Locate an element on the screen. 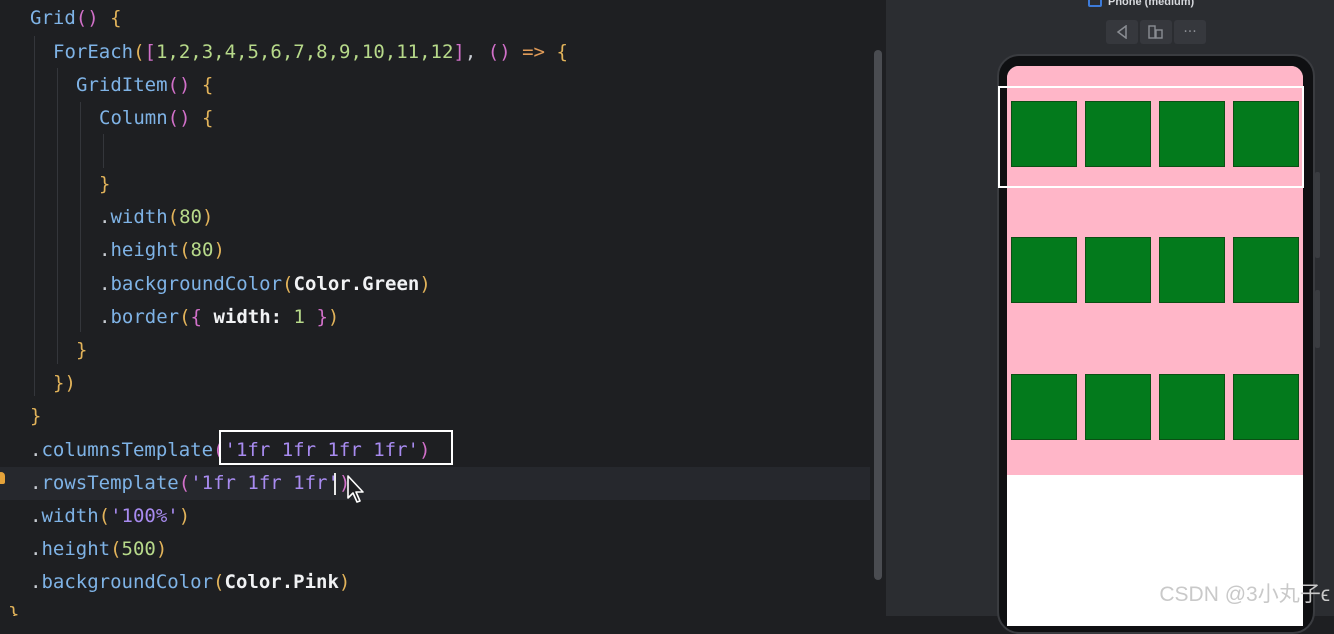  previewer-toolbar: ··· is located at coordinates (1156, 32).